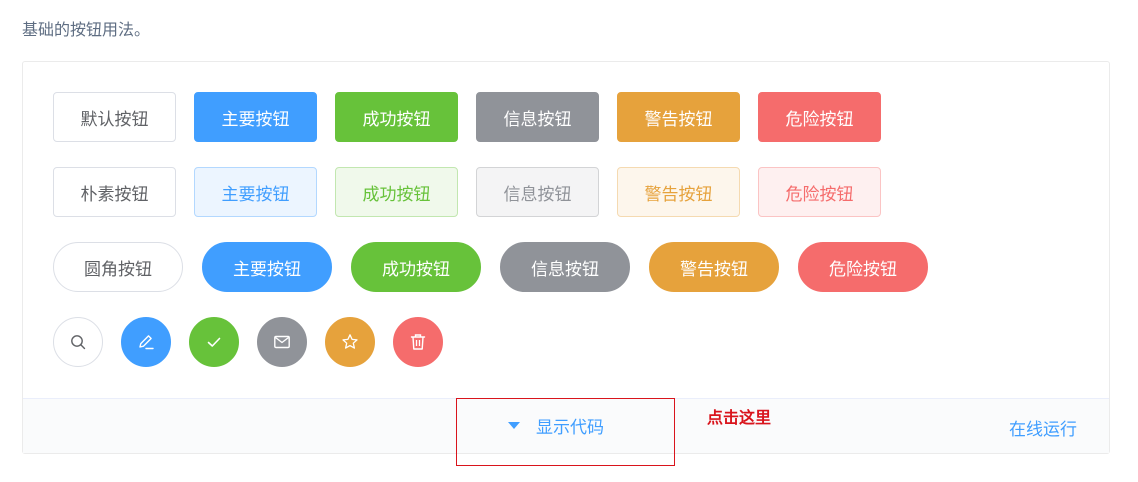 The height and width of the screenshot is (482, 1138). What do you see at coordinates (396, 117) in the screenshot?
I see `success-button: 成功按钮` at bounding box center [396, 117].